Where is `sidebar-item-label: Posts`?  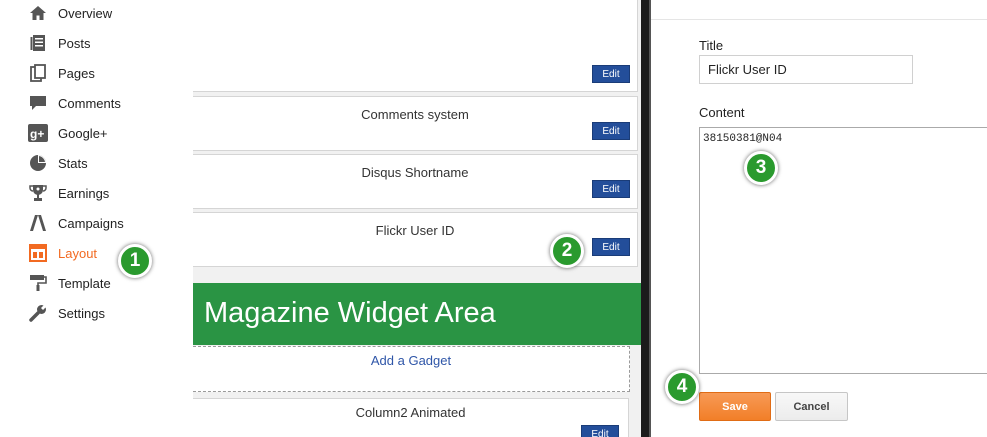 sidebar-item-label: Posts is located at coordinates (74, 43).